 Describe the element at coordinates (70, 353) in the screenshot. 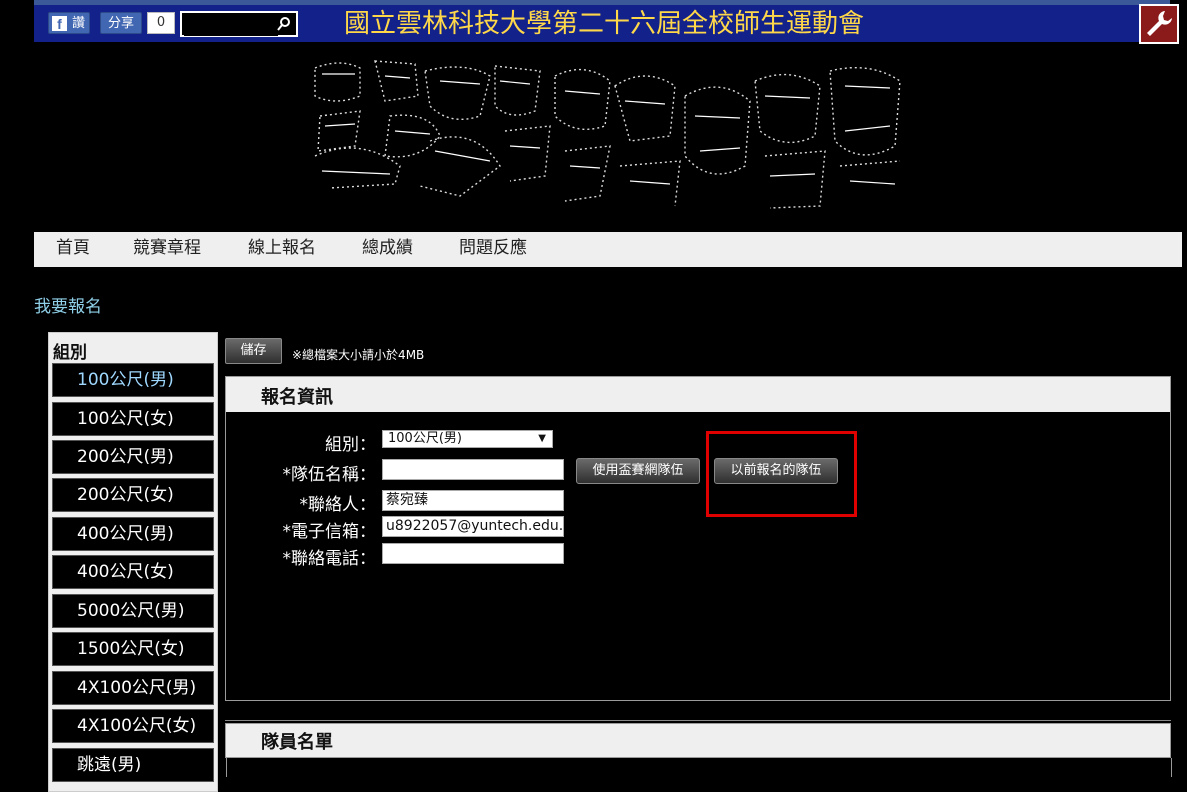

I see `sidebar-heading: 組別` at that location.